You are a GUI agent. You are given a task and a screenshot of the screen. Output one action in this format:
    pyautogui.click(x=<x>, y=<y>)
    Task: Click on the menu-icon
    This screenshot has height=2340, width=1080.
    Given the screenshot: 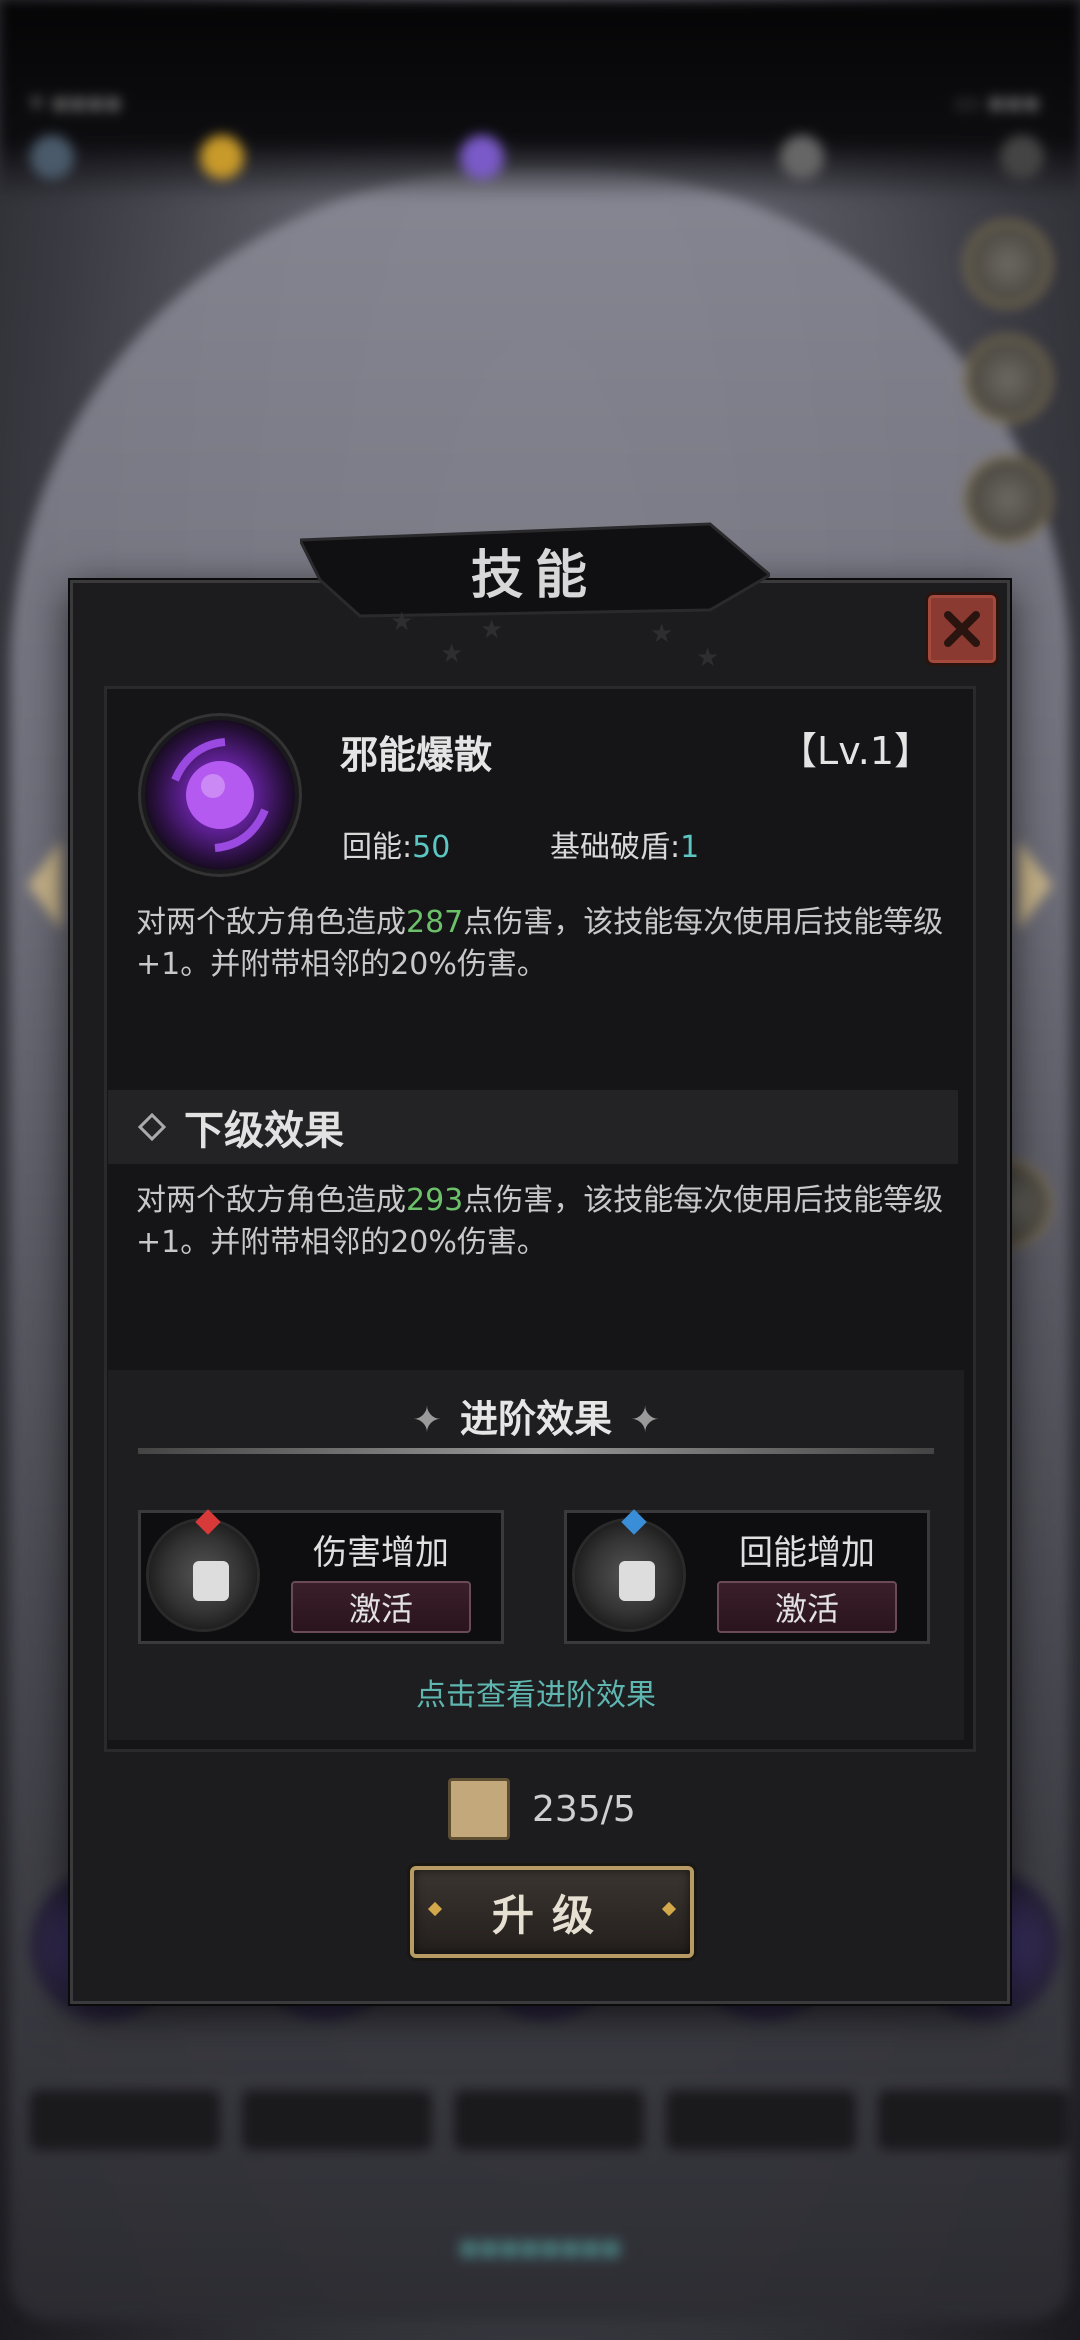 What is the action you would take?
    pyautogui.click(x=1022, y=157)
    